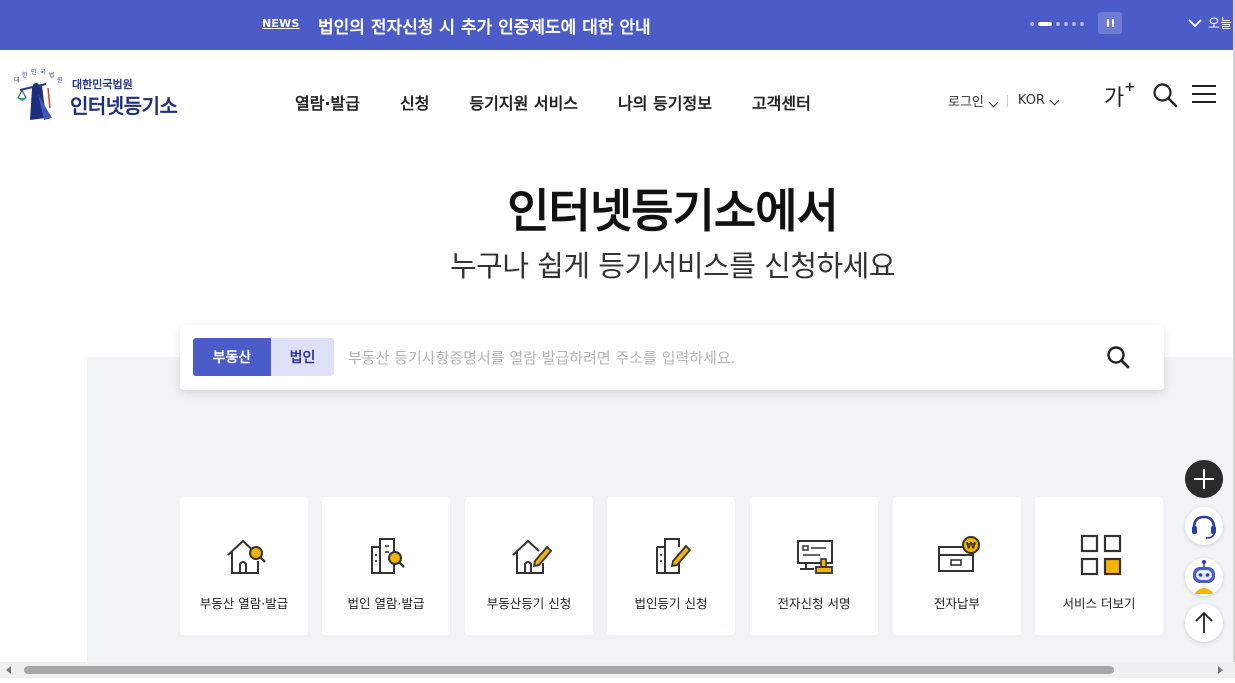  What do you see at coordinates (43, 72) in the screenshot?
I see `svg-text: 국` at bounding box center [43, 72].